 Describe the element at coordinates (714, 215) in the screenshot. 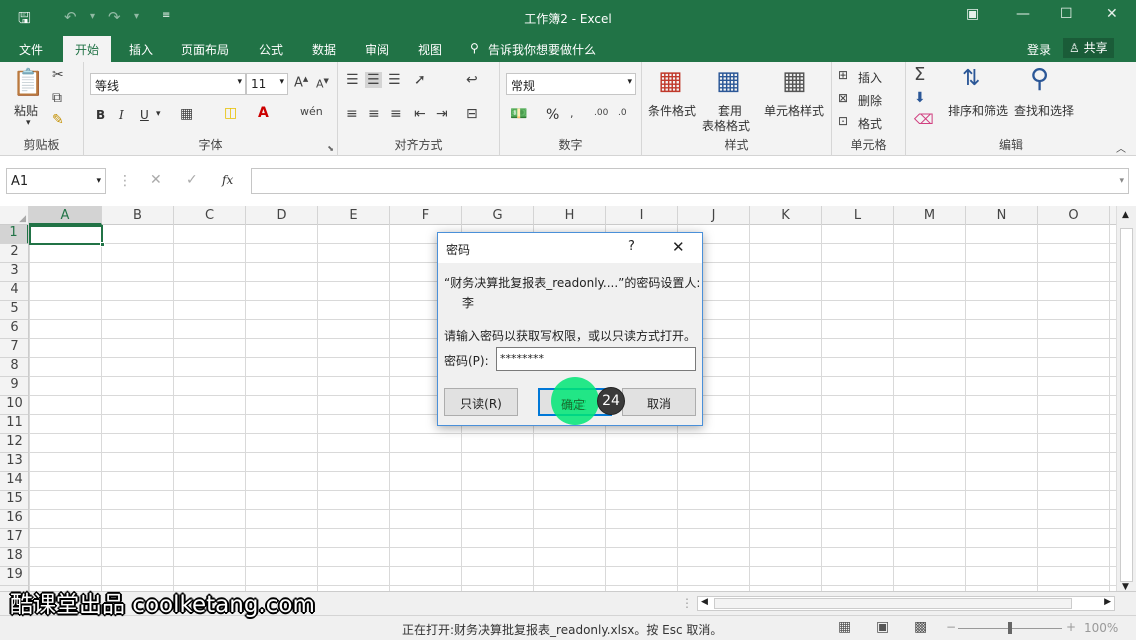

I see `column-header-J: J` at that location.